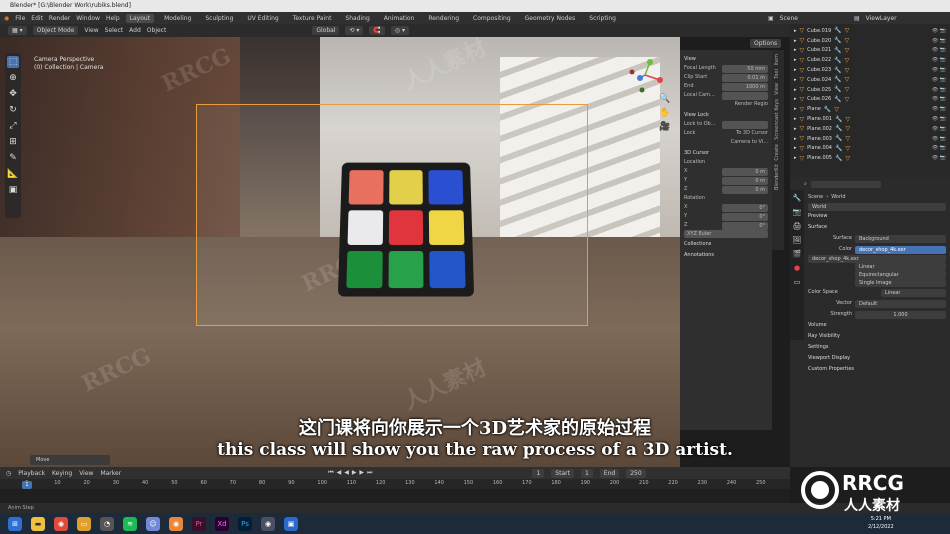 The image size is (950, 534). Describe the element at coordinates (219, 18) in the screenshot. I see `tab-sculpting: Sculpting` at that location.